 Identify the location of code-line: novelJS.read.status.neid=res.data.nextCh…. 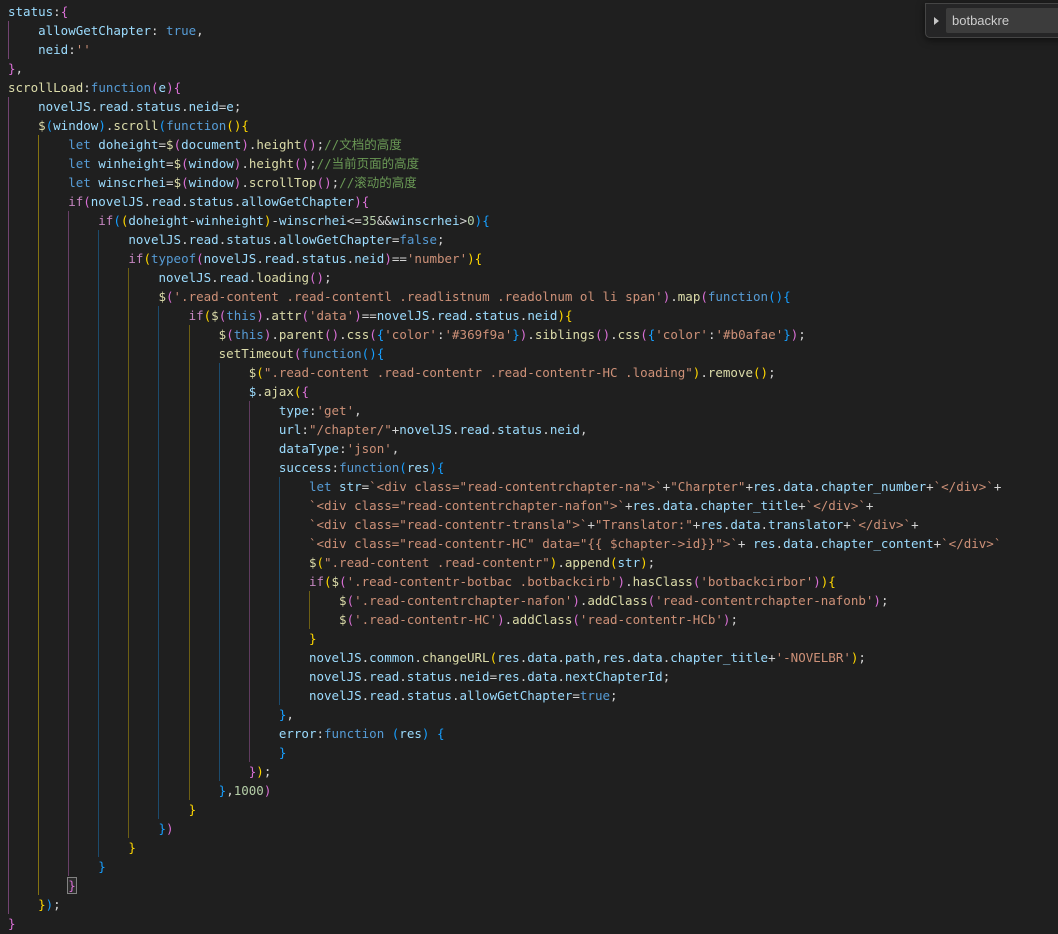
(533, 676).